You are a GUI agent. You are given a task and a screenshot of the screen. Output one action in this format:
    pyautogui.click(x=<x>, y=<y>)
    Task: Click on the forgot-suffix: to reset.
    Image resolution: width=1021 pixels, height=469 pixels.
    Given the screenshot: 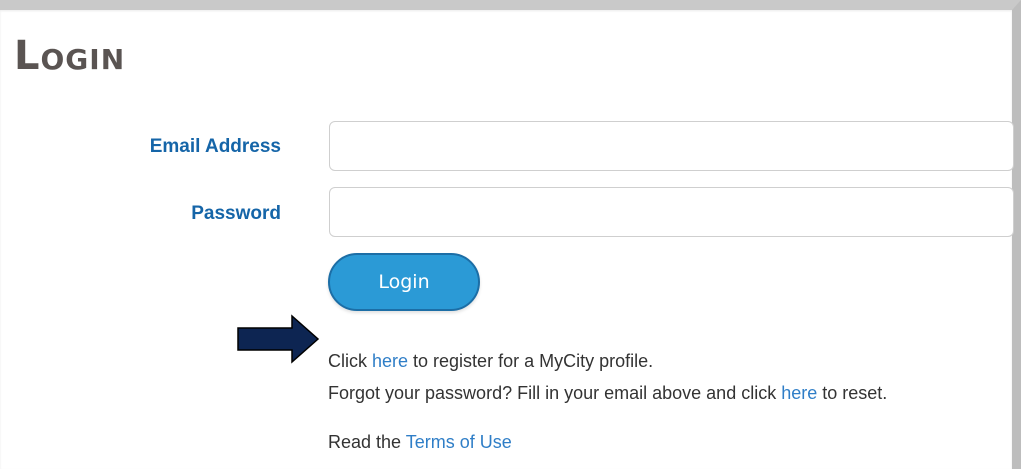 What is the action you would take?
    pyautogui.click(x=852, y=393)
    